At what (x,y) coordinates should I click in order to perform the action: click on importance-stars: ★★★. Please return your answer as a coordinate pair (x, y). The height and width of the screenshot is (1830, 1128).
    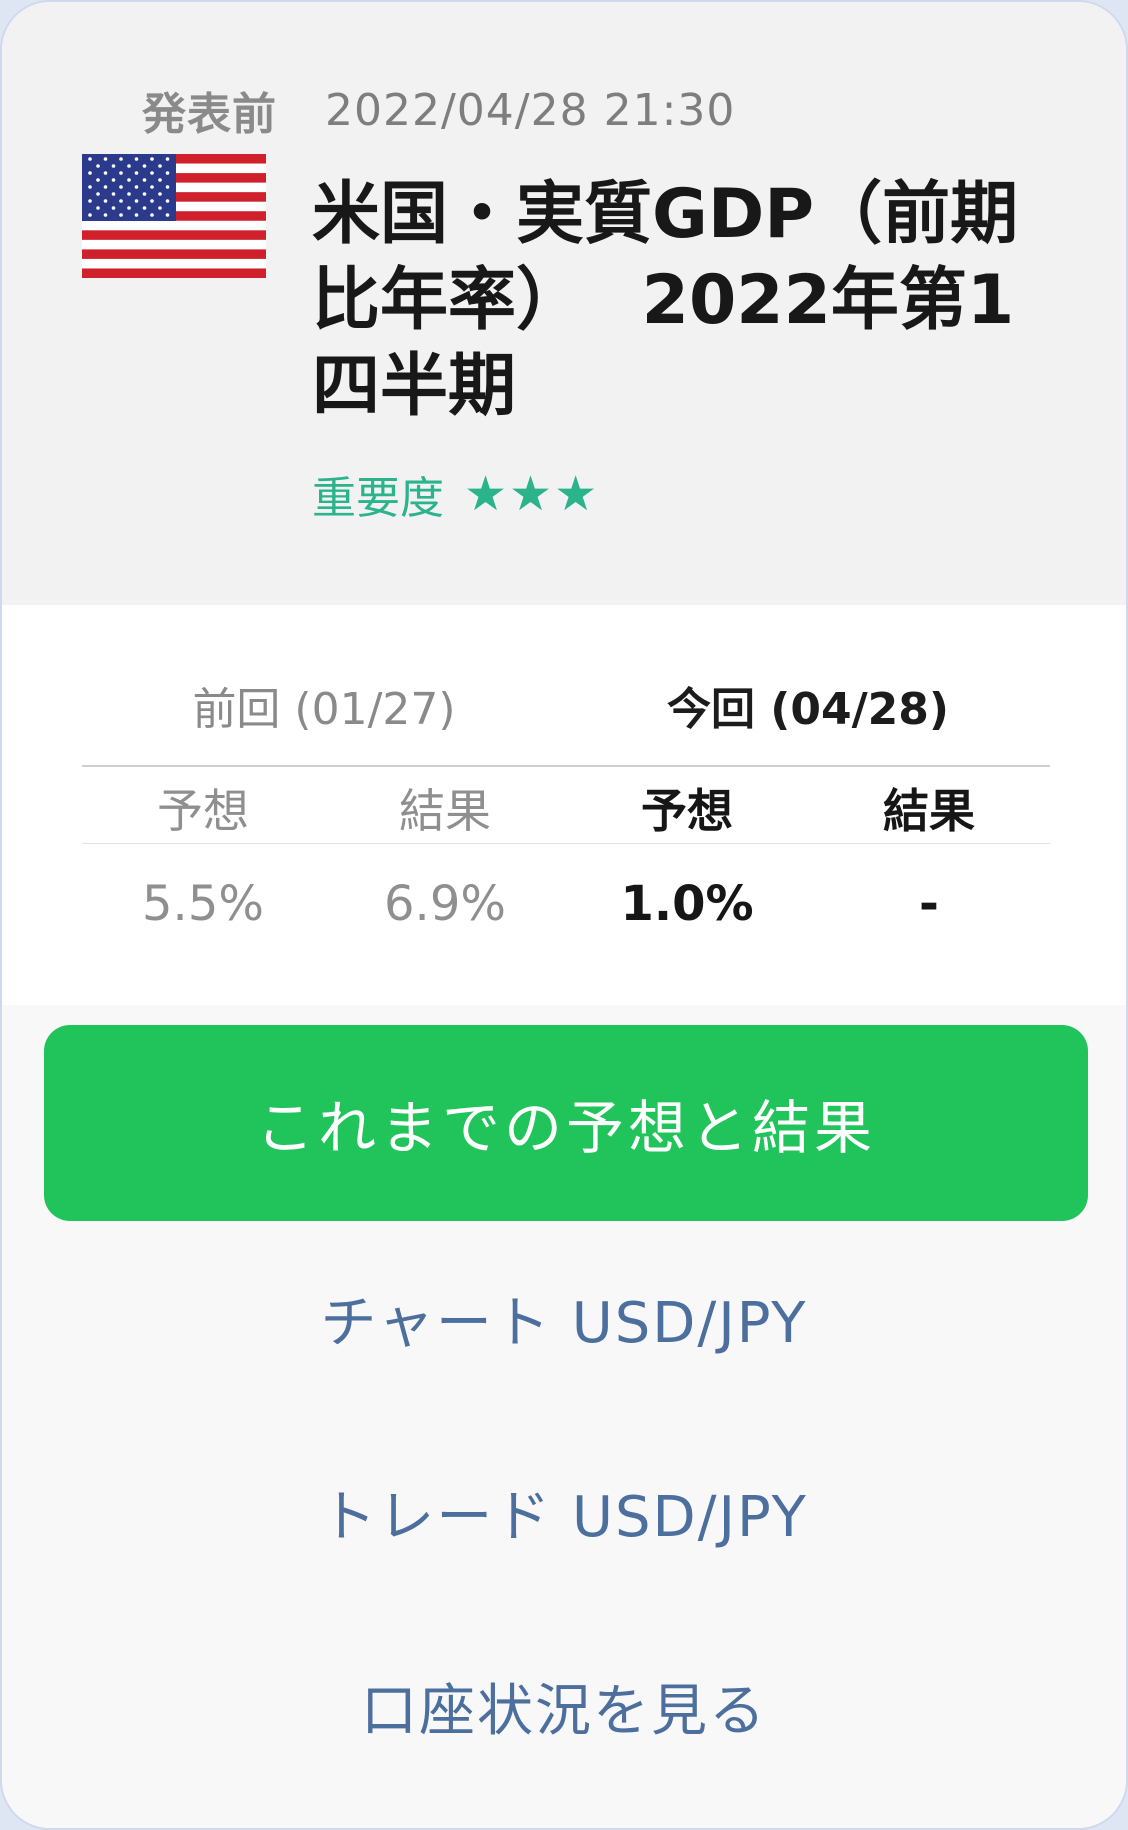
    Looking at the image, I should click on (532, 494).